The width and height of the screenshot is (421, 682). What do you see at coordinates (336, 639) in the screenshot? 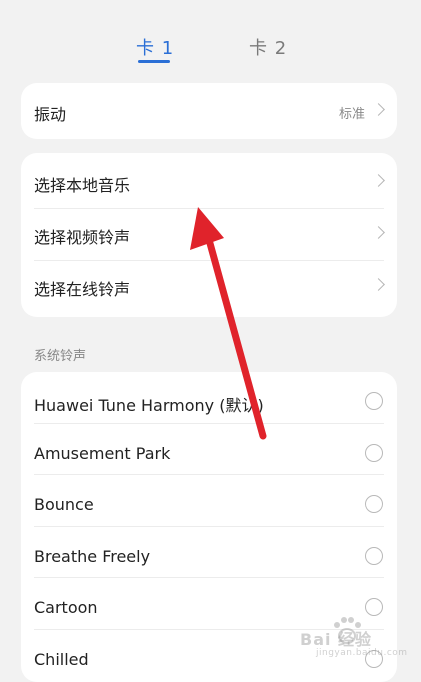
I see `watermark-text: Bai 经验` at bounding box center [336, 639].